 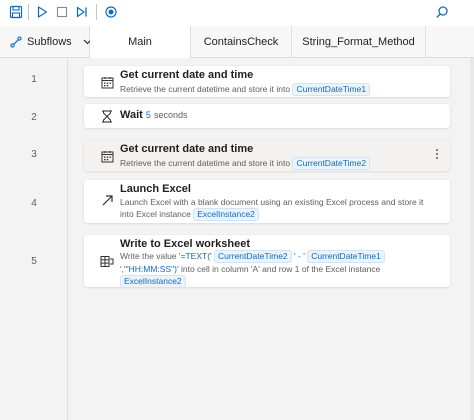 I want to click on subflows-dropdown: Subflows, so click(x=46, y=41).